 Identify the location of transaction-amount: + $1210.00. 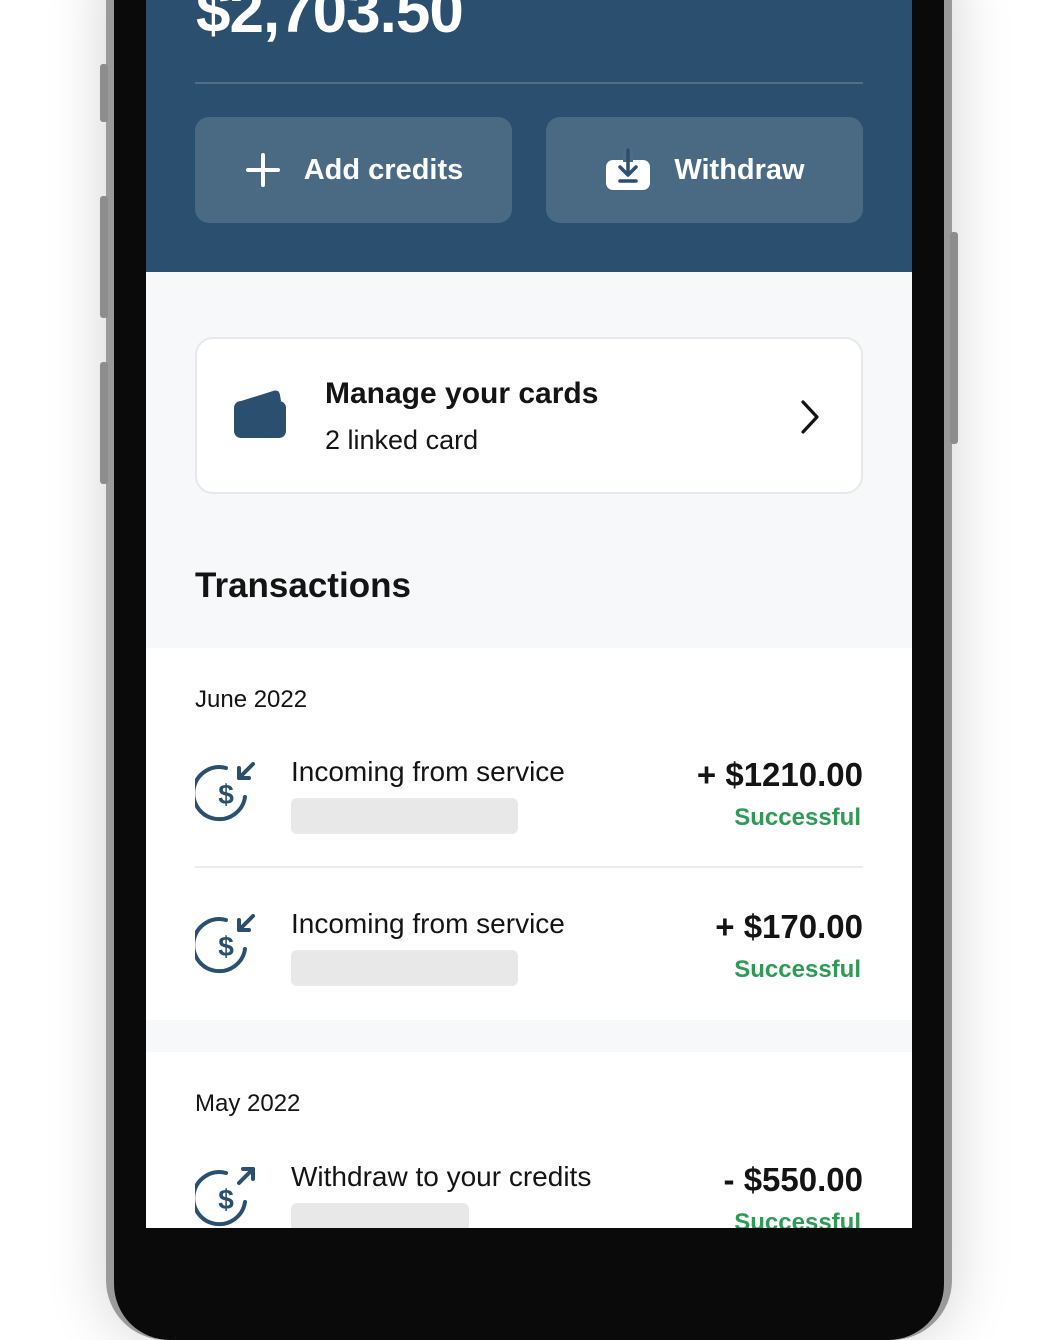
(779, 774).